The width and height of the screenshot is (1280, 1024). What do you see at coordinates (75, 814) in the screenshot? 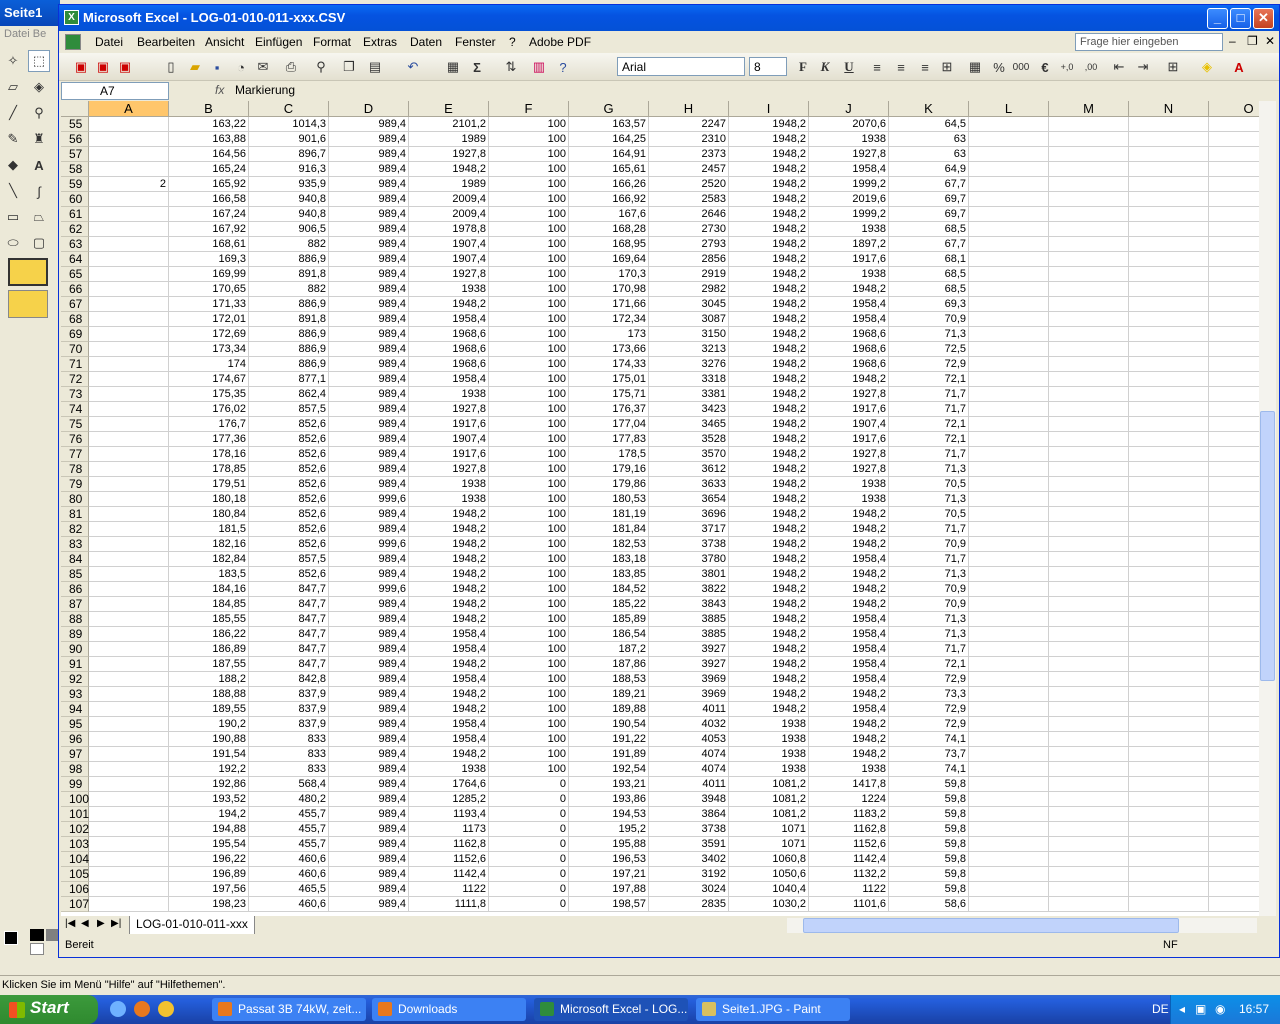
I see `row-header: 101` at bounding box center [75, 814].